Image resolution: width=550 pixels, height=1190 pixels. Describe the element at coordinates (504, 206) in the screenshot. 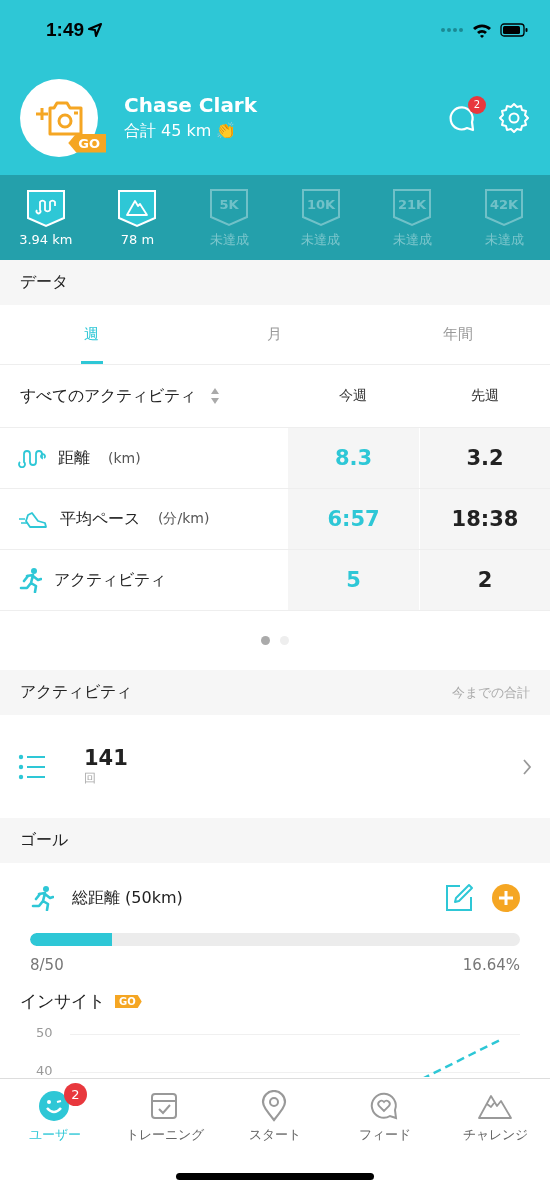

I see `achievement-badge: 42K` at that location.